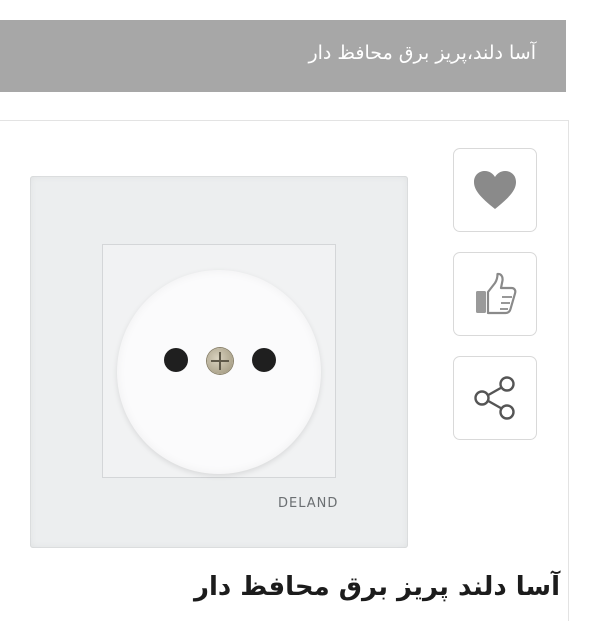  I want to click on heart-icon, so click(495, 190).